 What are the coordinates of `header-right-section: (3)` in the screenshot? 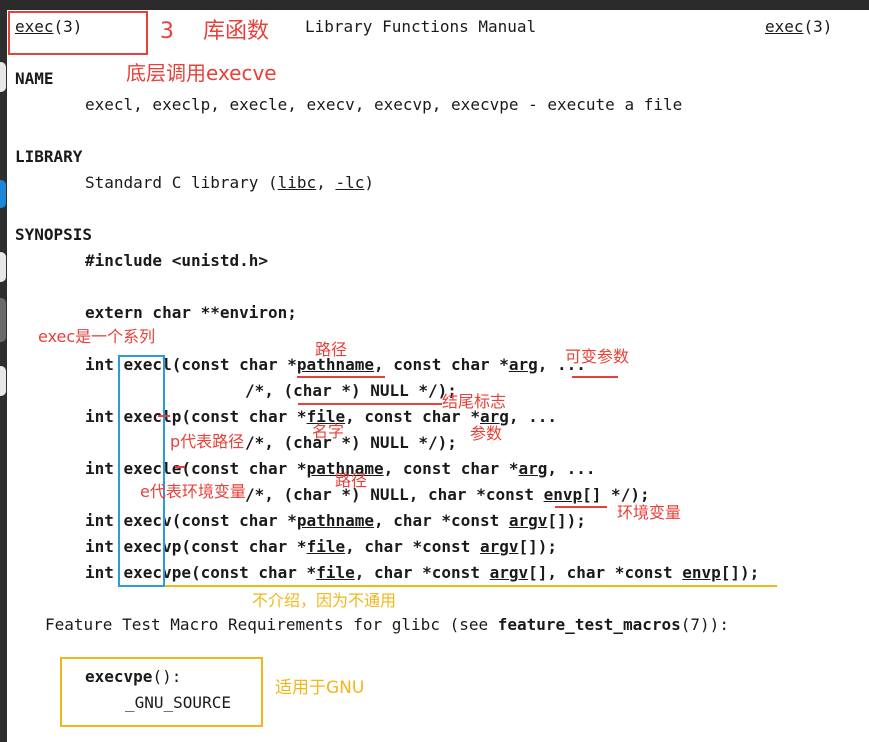 It's located at (818, 26).